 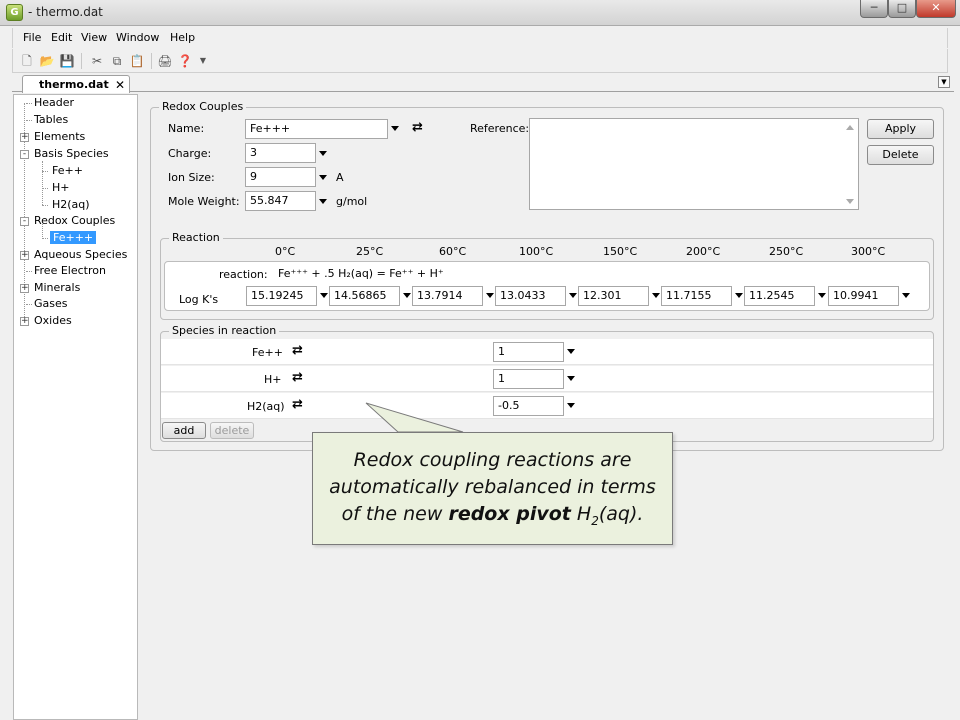 I want to click on help-icon: ❓, so click(x=185, y=61).